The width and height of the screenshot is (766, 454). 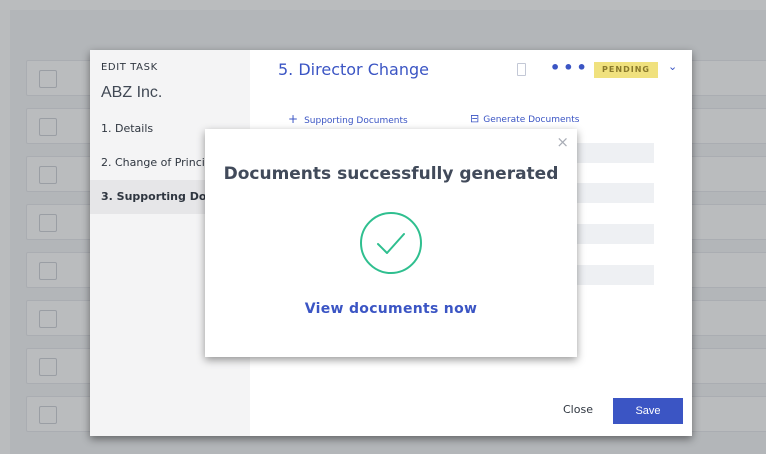 I want to click on view-documents-link: View documents now, so click(x=391, y=309).